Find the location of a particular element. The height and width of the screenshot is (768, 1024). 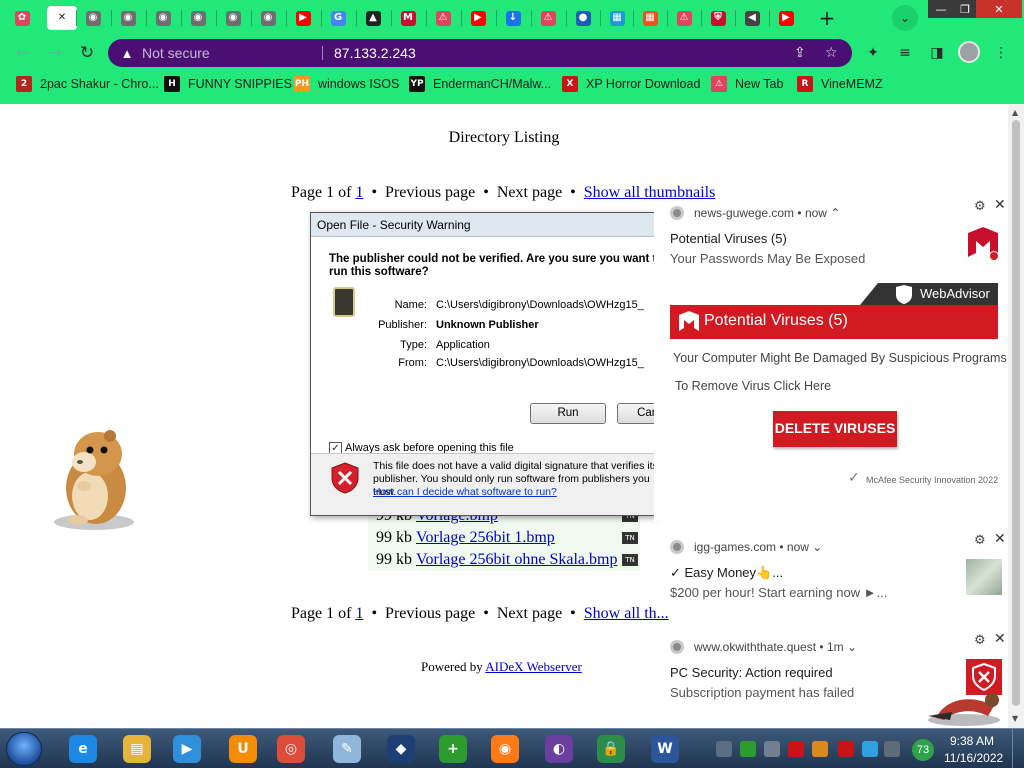

delete-viruses-button: DELETE VIRUSES is located at coordinates (835, 429).